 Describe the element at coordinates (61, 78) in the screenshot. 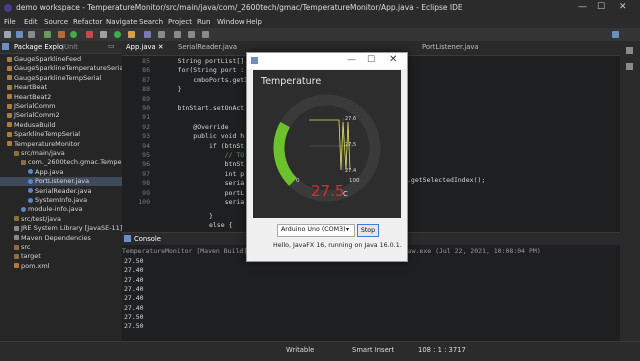

I see `tree-item: GaugeSparklineTempSerial` at that location.